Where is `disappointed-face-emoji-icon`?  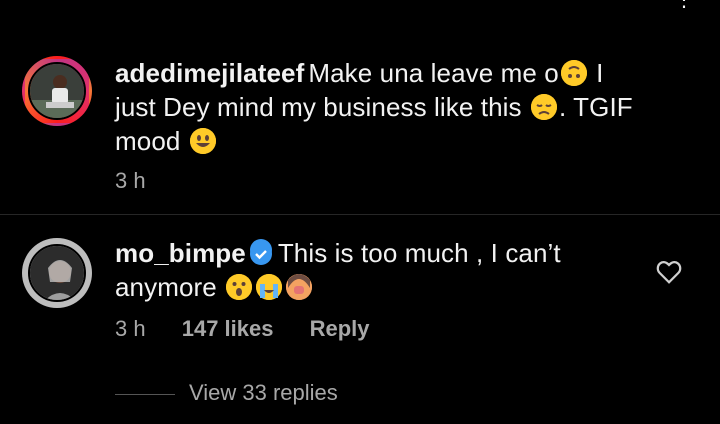
disappointed-face-emoji-icon is located at coordinates (543, 107).